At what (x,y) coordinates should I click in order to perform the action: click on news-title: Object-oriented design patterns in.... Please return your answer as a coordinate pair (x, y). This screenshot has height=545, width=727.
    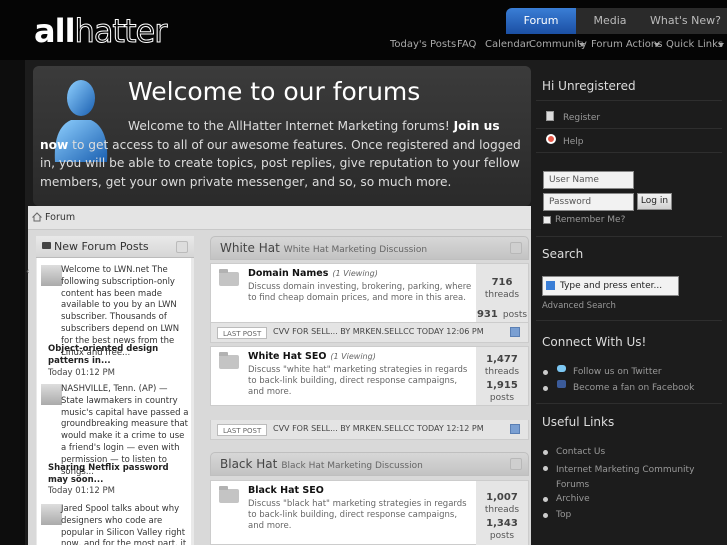
    Looking at the image, I should click on (118, 356).